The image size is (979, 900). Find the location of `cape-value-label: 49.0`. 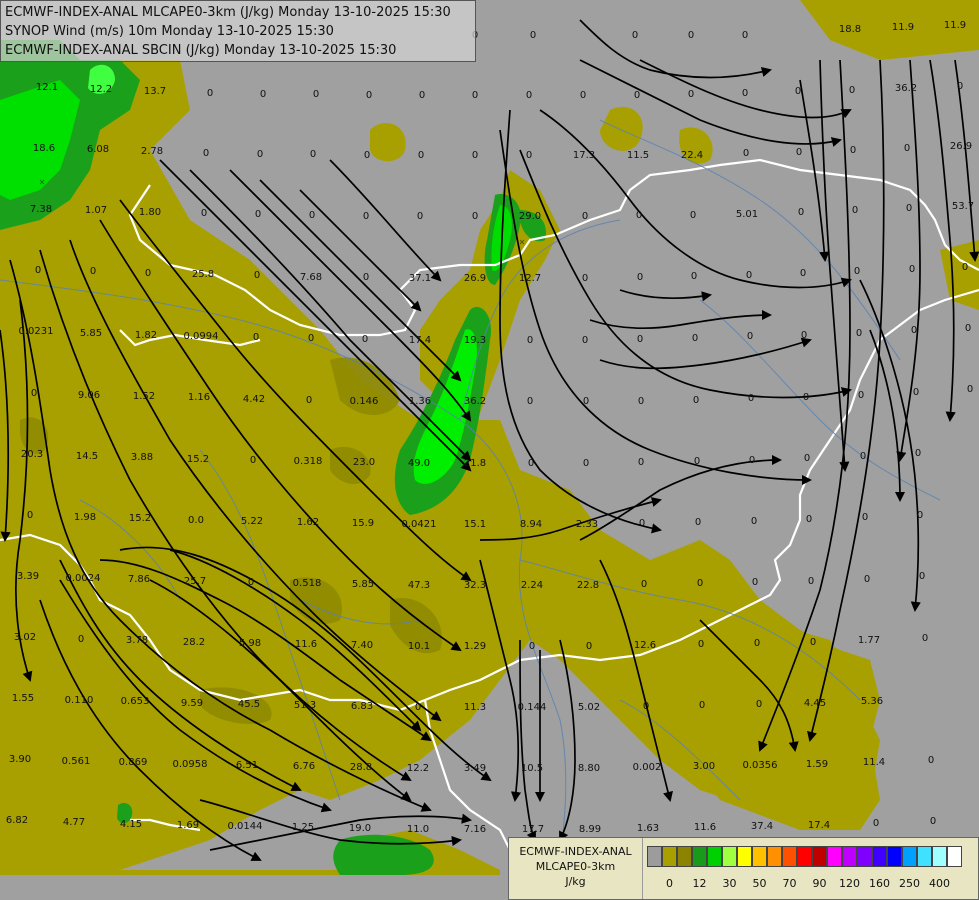

cape-value-label: 49.0 is located at coordinates (419, 463).